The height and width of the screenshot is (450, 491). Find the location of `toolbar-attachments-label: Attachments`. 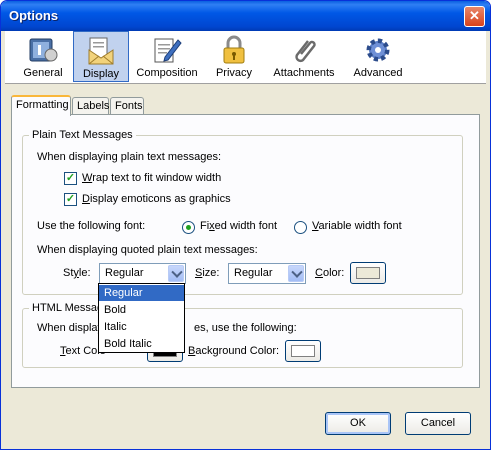

toolbar-attachments-label: Attachments is located at coordinates (304, 73).